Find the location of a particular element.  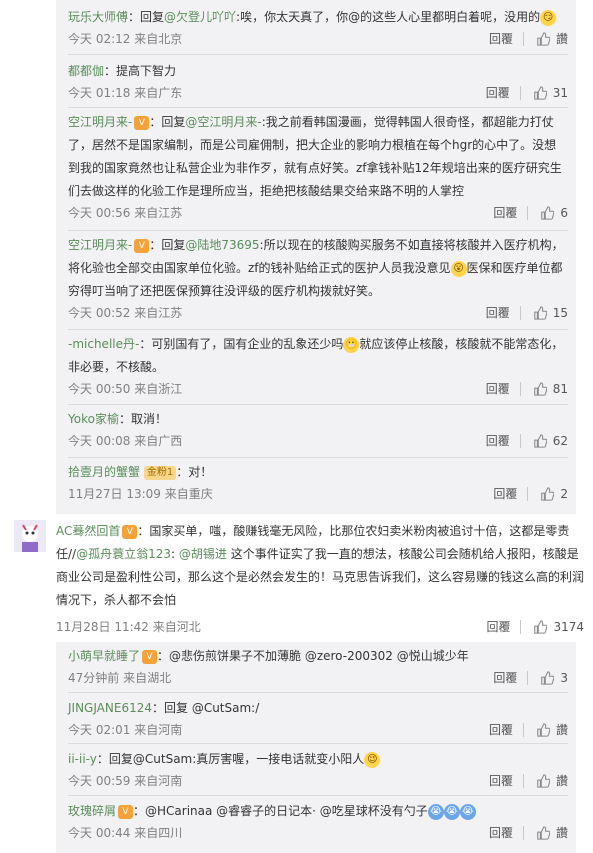

like-button: 6 is located at coordinates (548, 213).